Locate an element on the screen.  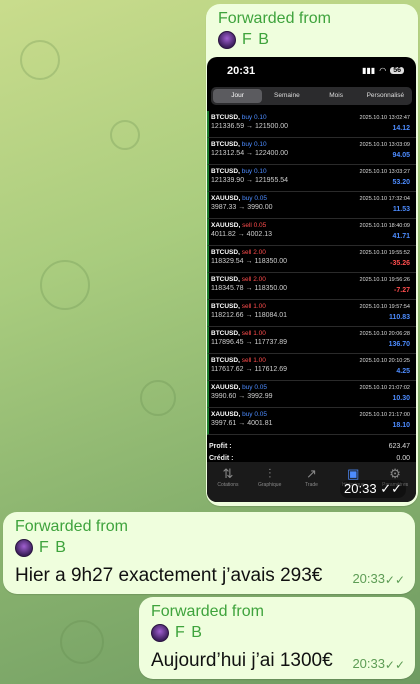
trade-date: 2025.10.10 21:07:02 is located at coordinates (384, 388).